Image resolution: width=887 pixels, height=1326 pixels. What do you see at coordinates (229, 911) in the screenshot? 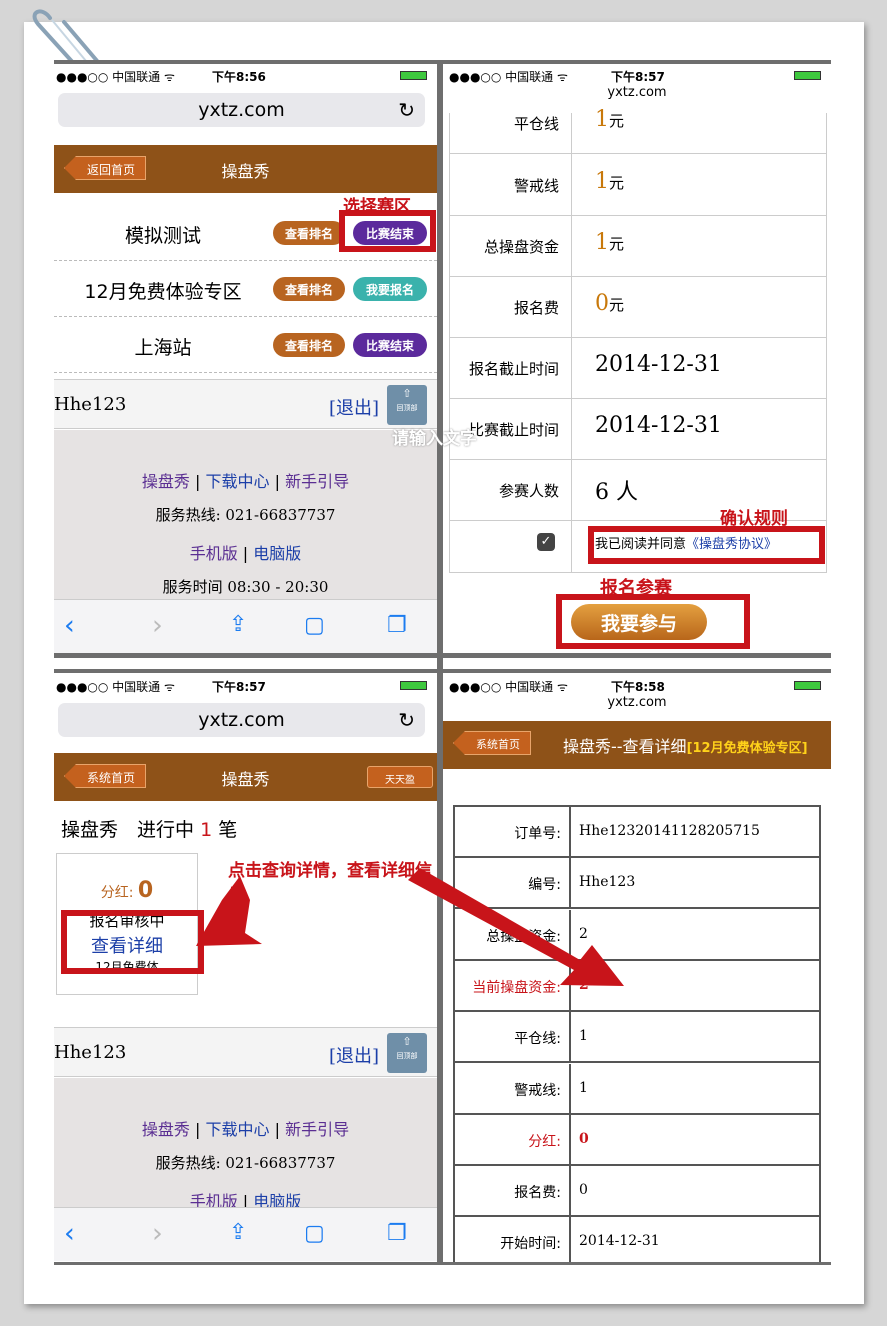
I see `arrow-left-icon` at bounding box center [229, 911].